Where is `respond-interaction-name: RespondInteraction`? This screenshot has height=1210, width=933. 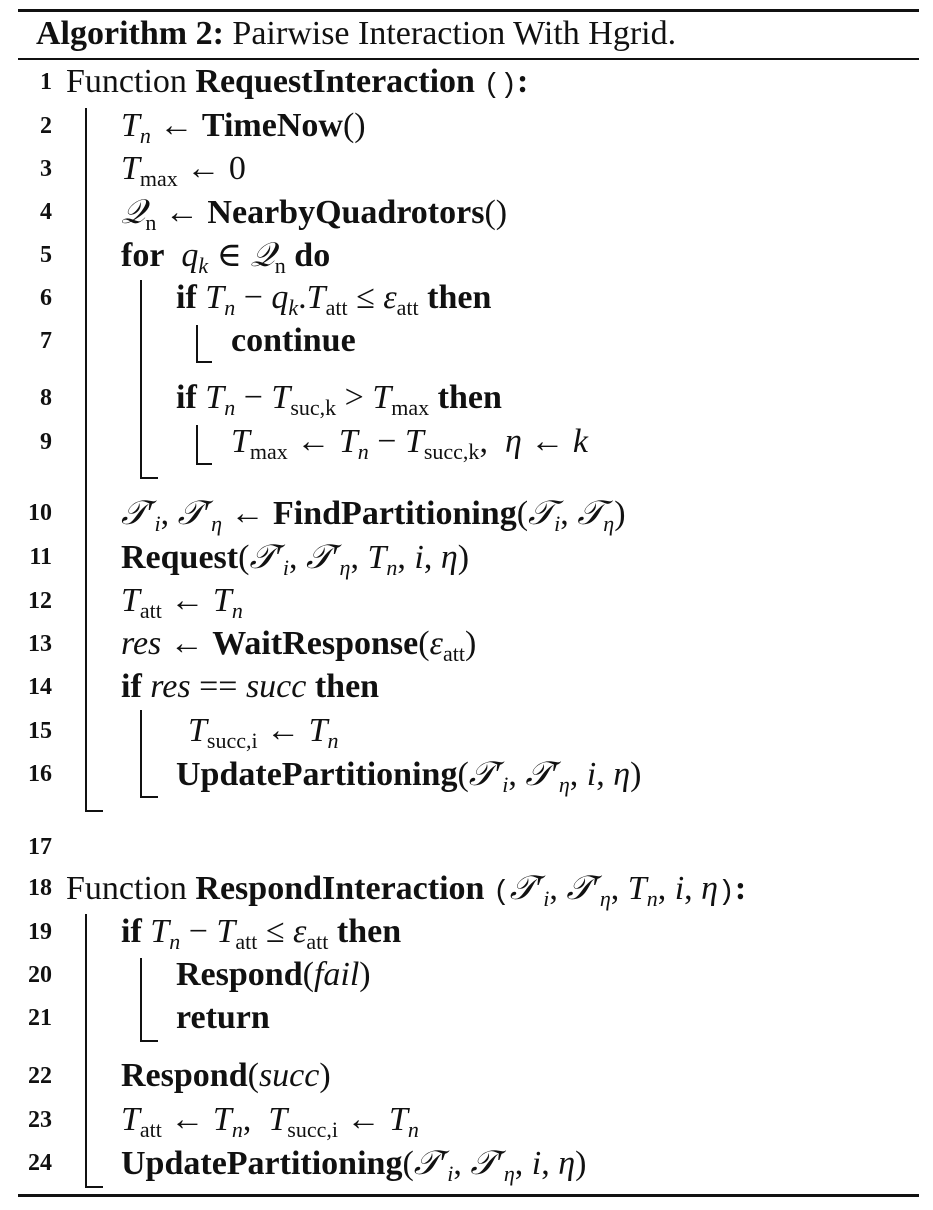
respond-interaction-name: RespondInteraction is located at coordinates (340, 888).